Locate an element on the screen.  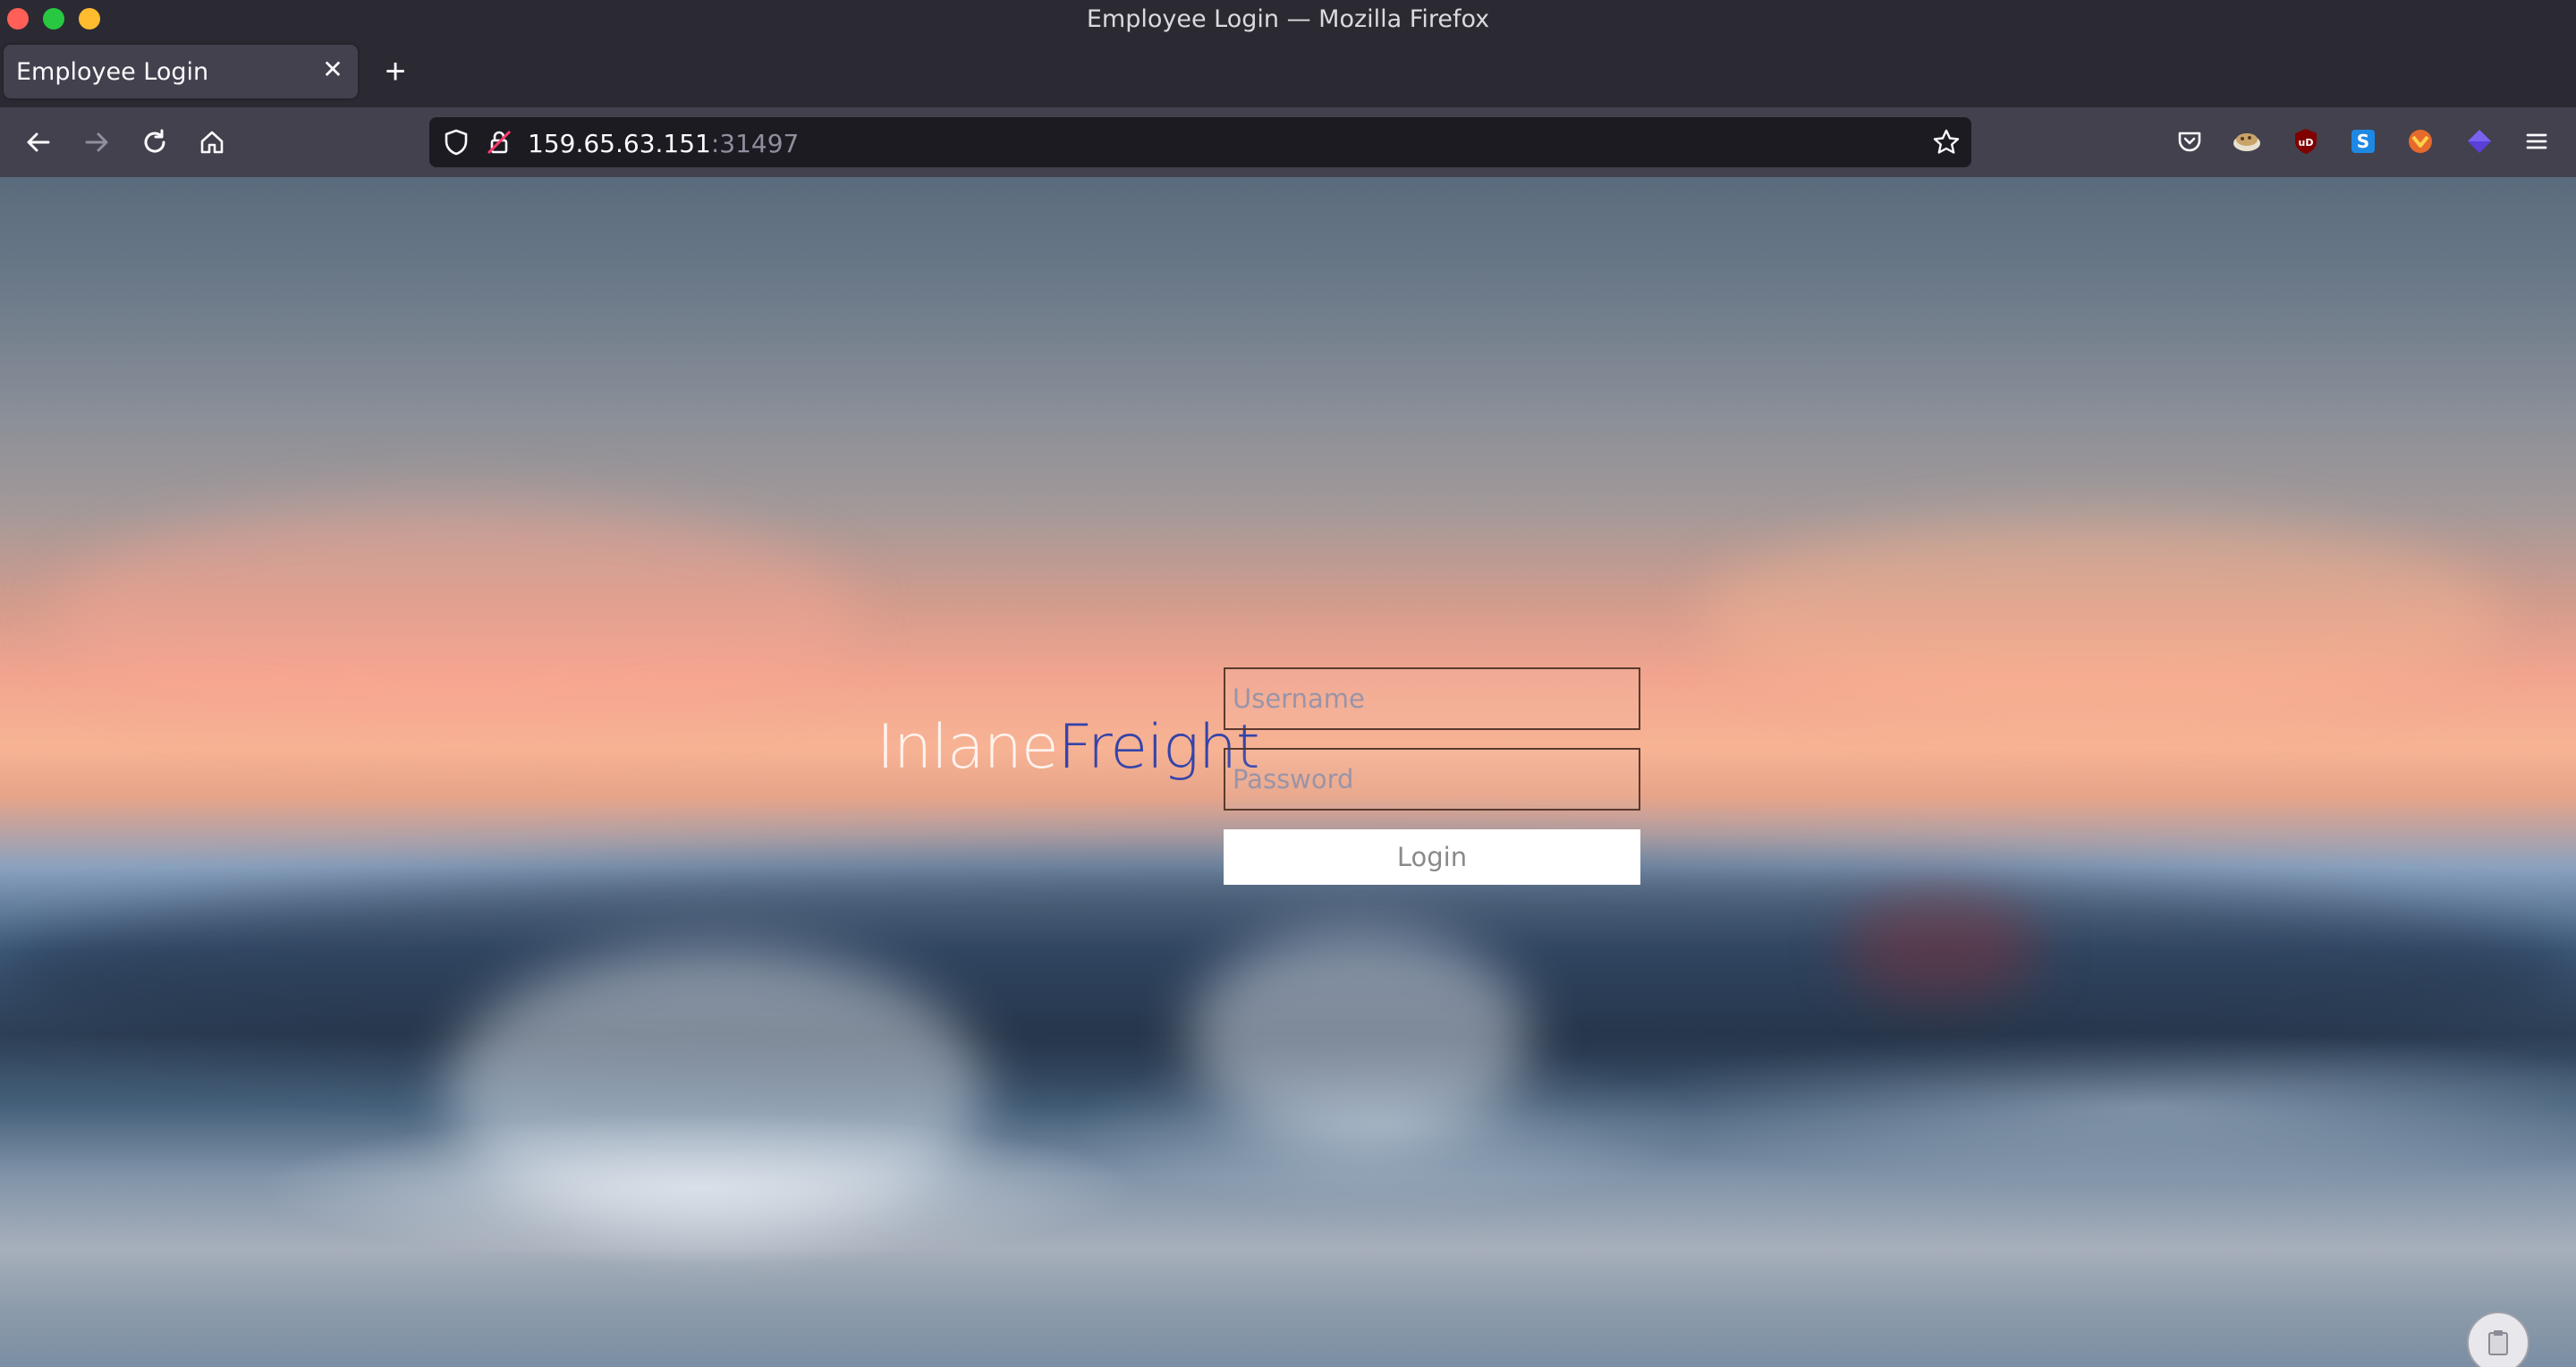
tracking-shield-icon is located at coordinates (456, 142).